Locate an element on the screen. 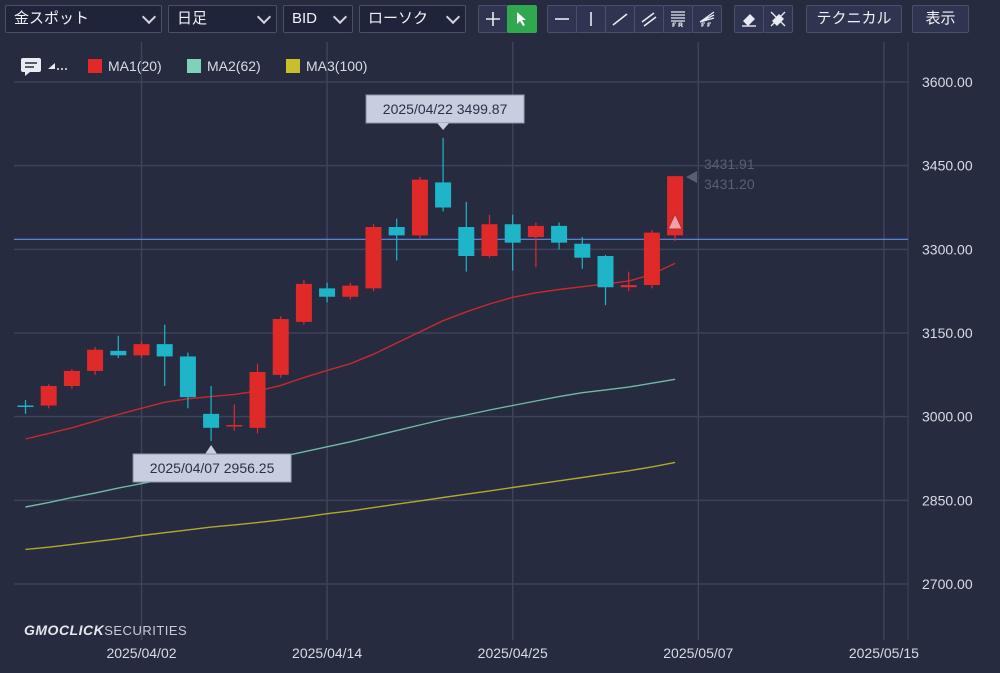  eraser-button is located at coordinates (749, 19).